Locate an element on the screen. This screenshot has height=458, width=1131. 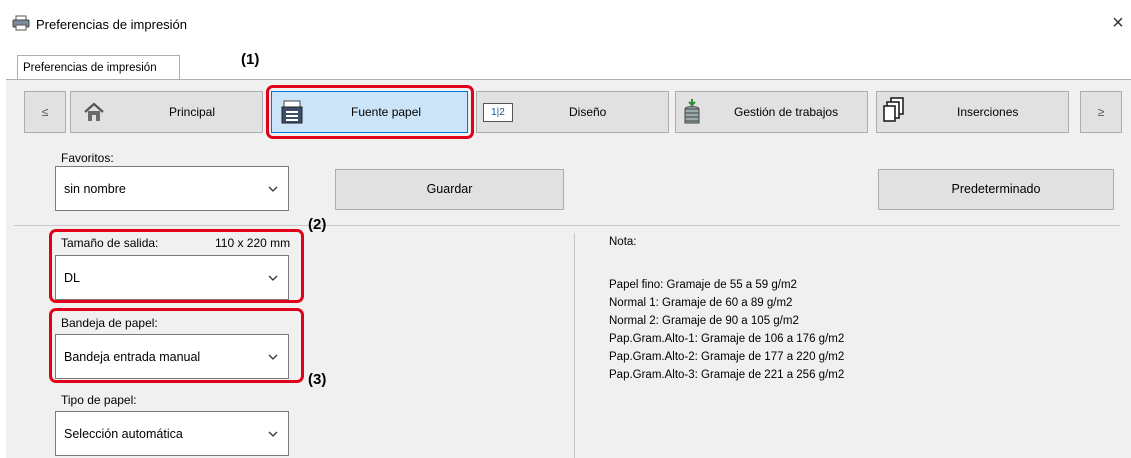
highlight-fuente-papel is located at coordinates (370, 112).